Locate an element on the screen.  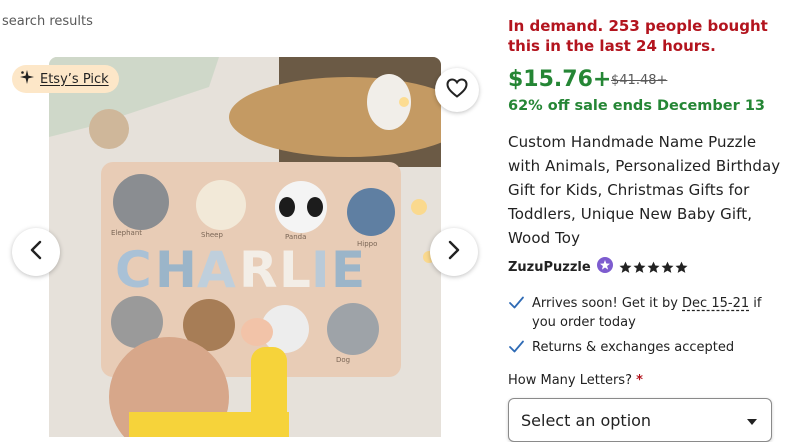
sparkle-icon is located at coordinates (27, 79).